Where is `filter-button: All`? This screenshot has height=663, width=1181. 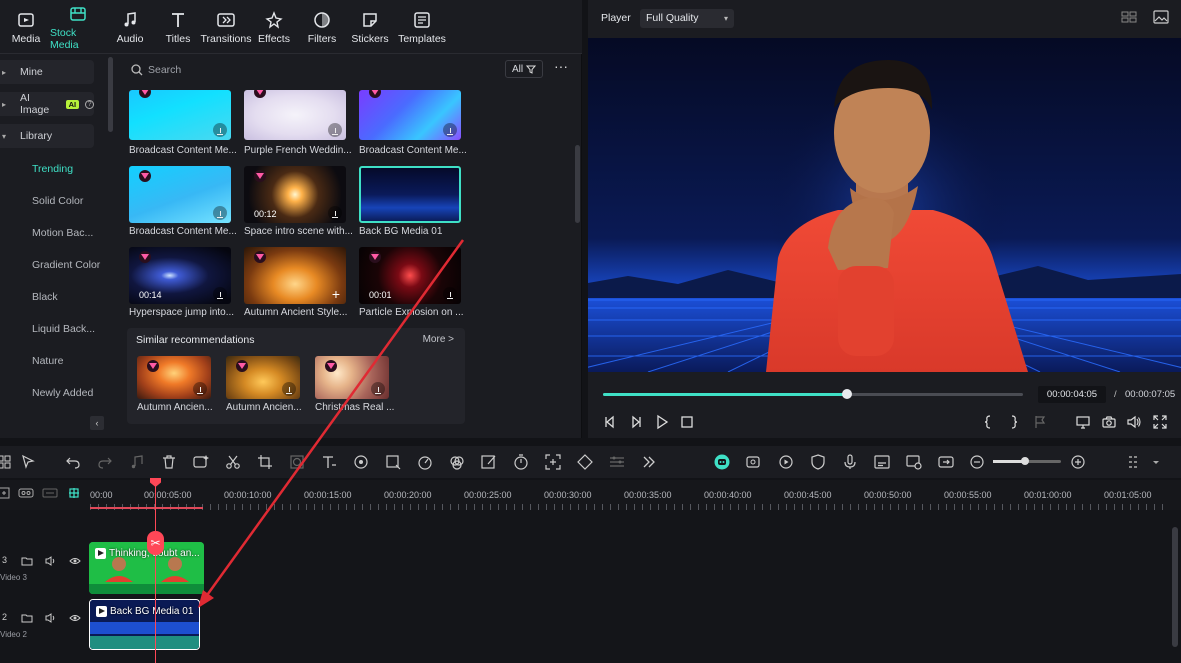
filter-button: All is located at coordinates (524, 69).